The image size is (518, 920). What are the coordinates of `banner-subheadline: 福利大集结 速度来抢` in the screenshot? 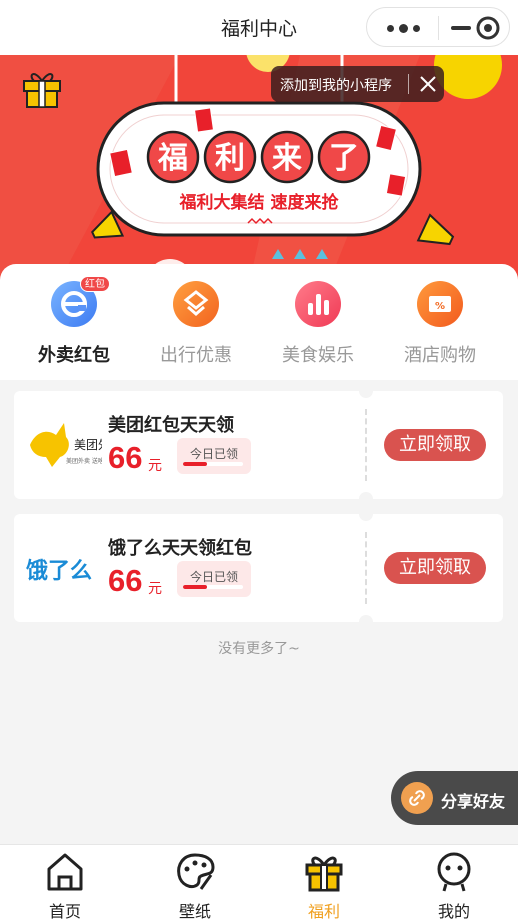 It's located at (259, 202).